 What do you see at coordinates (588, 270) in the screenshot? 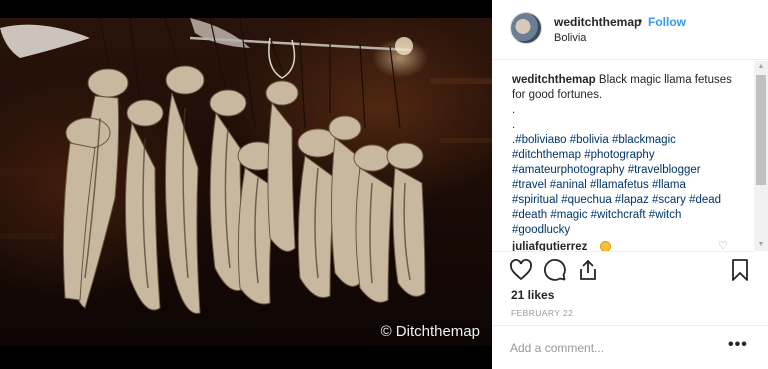
I see `share-icon` at bounding box center [588, 270].